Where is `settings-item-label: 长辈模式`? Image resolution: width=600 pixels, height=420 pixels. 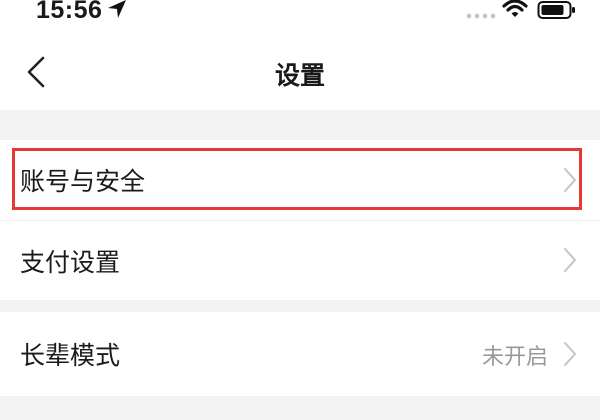 settings-item-label: 长辈模式 is located at coordinates (70, 355).